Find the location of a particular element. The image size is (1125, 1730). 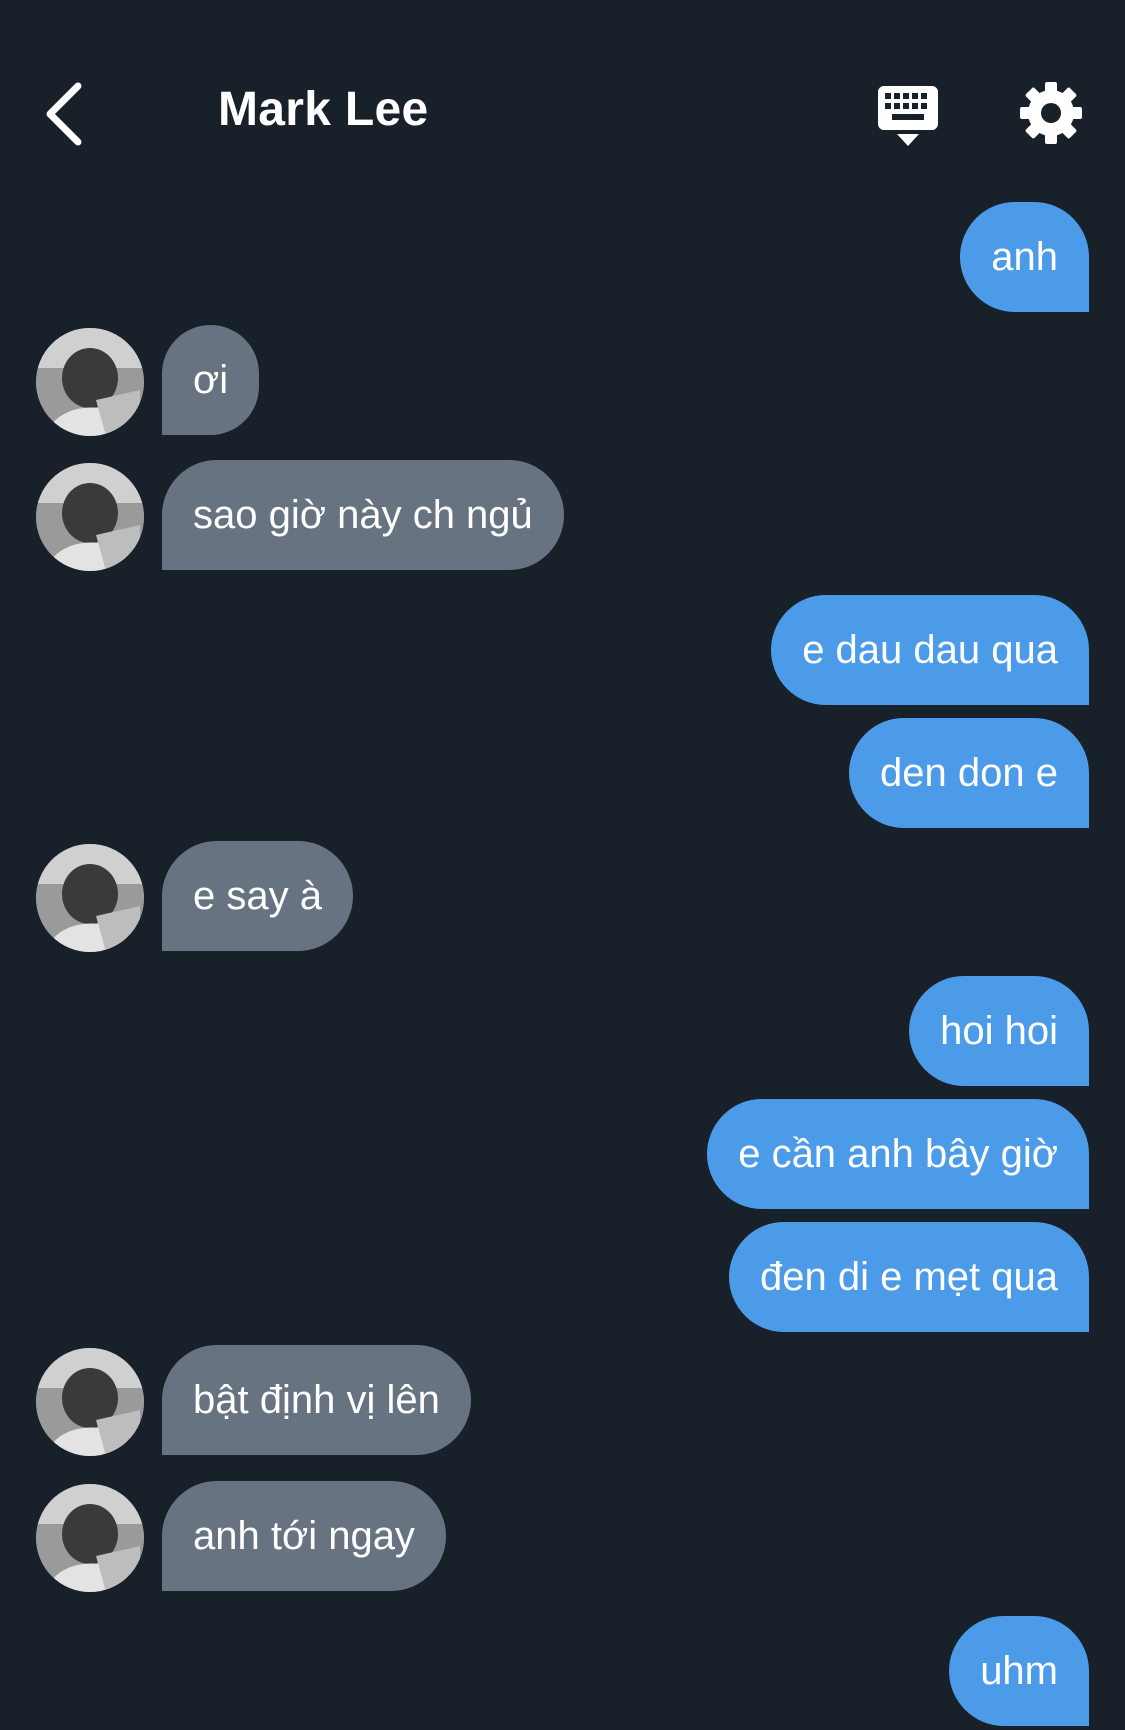

message-bubble: đen di e mẹt qua is located at coordinates (909, 1277).